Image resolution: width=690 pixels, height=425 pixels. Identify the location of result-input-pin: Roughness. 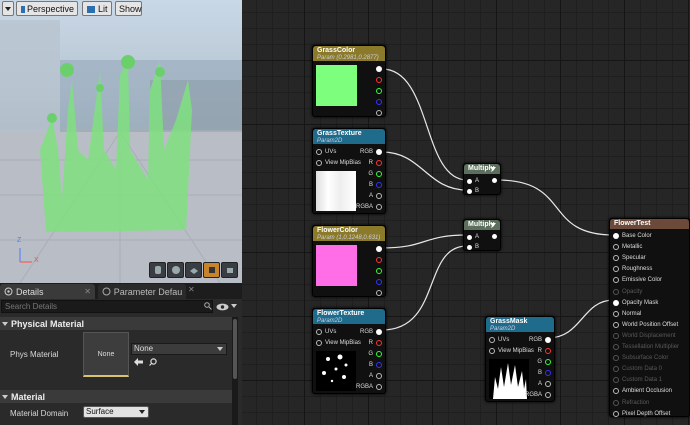
(632, 269).